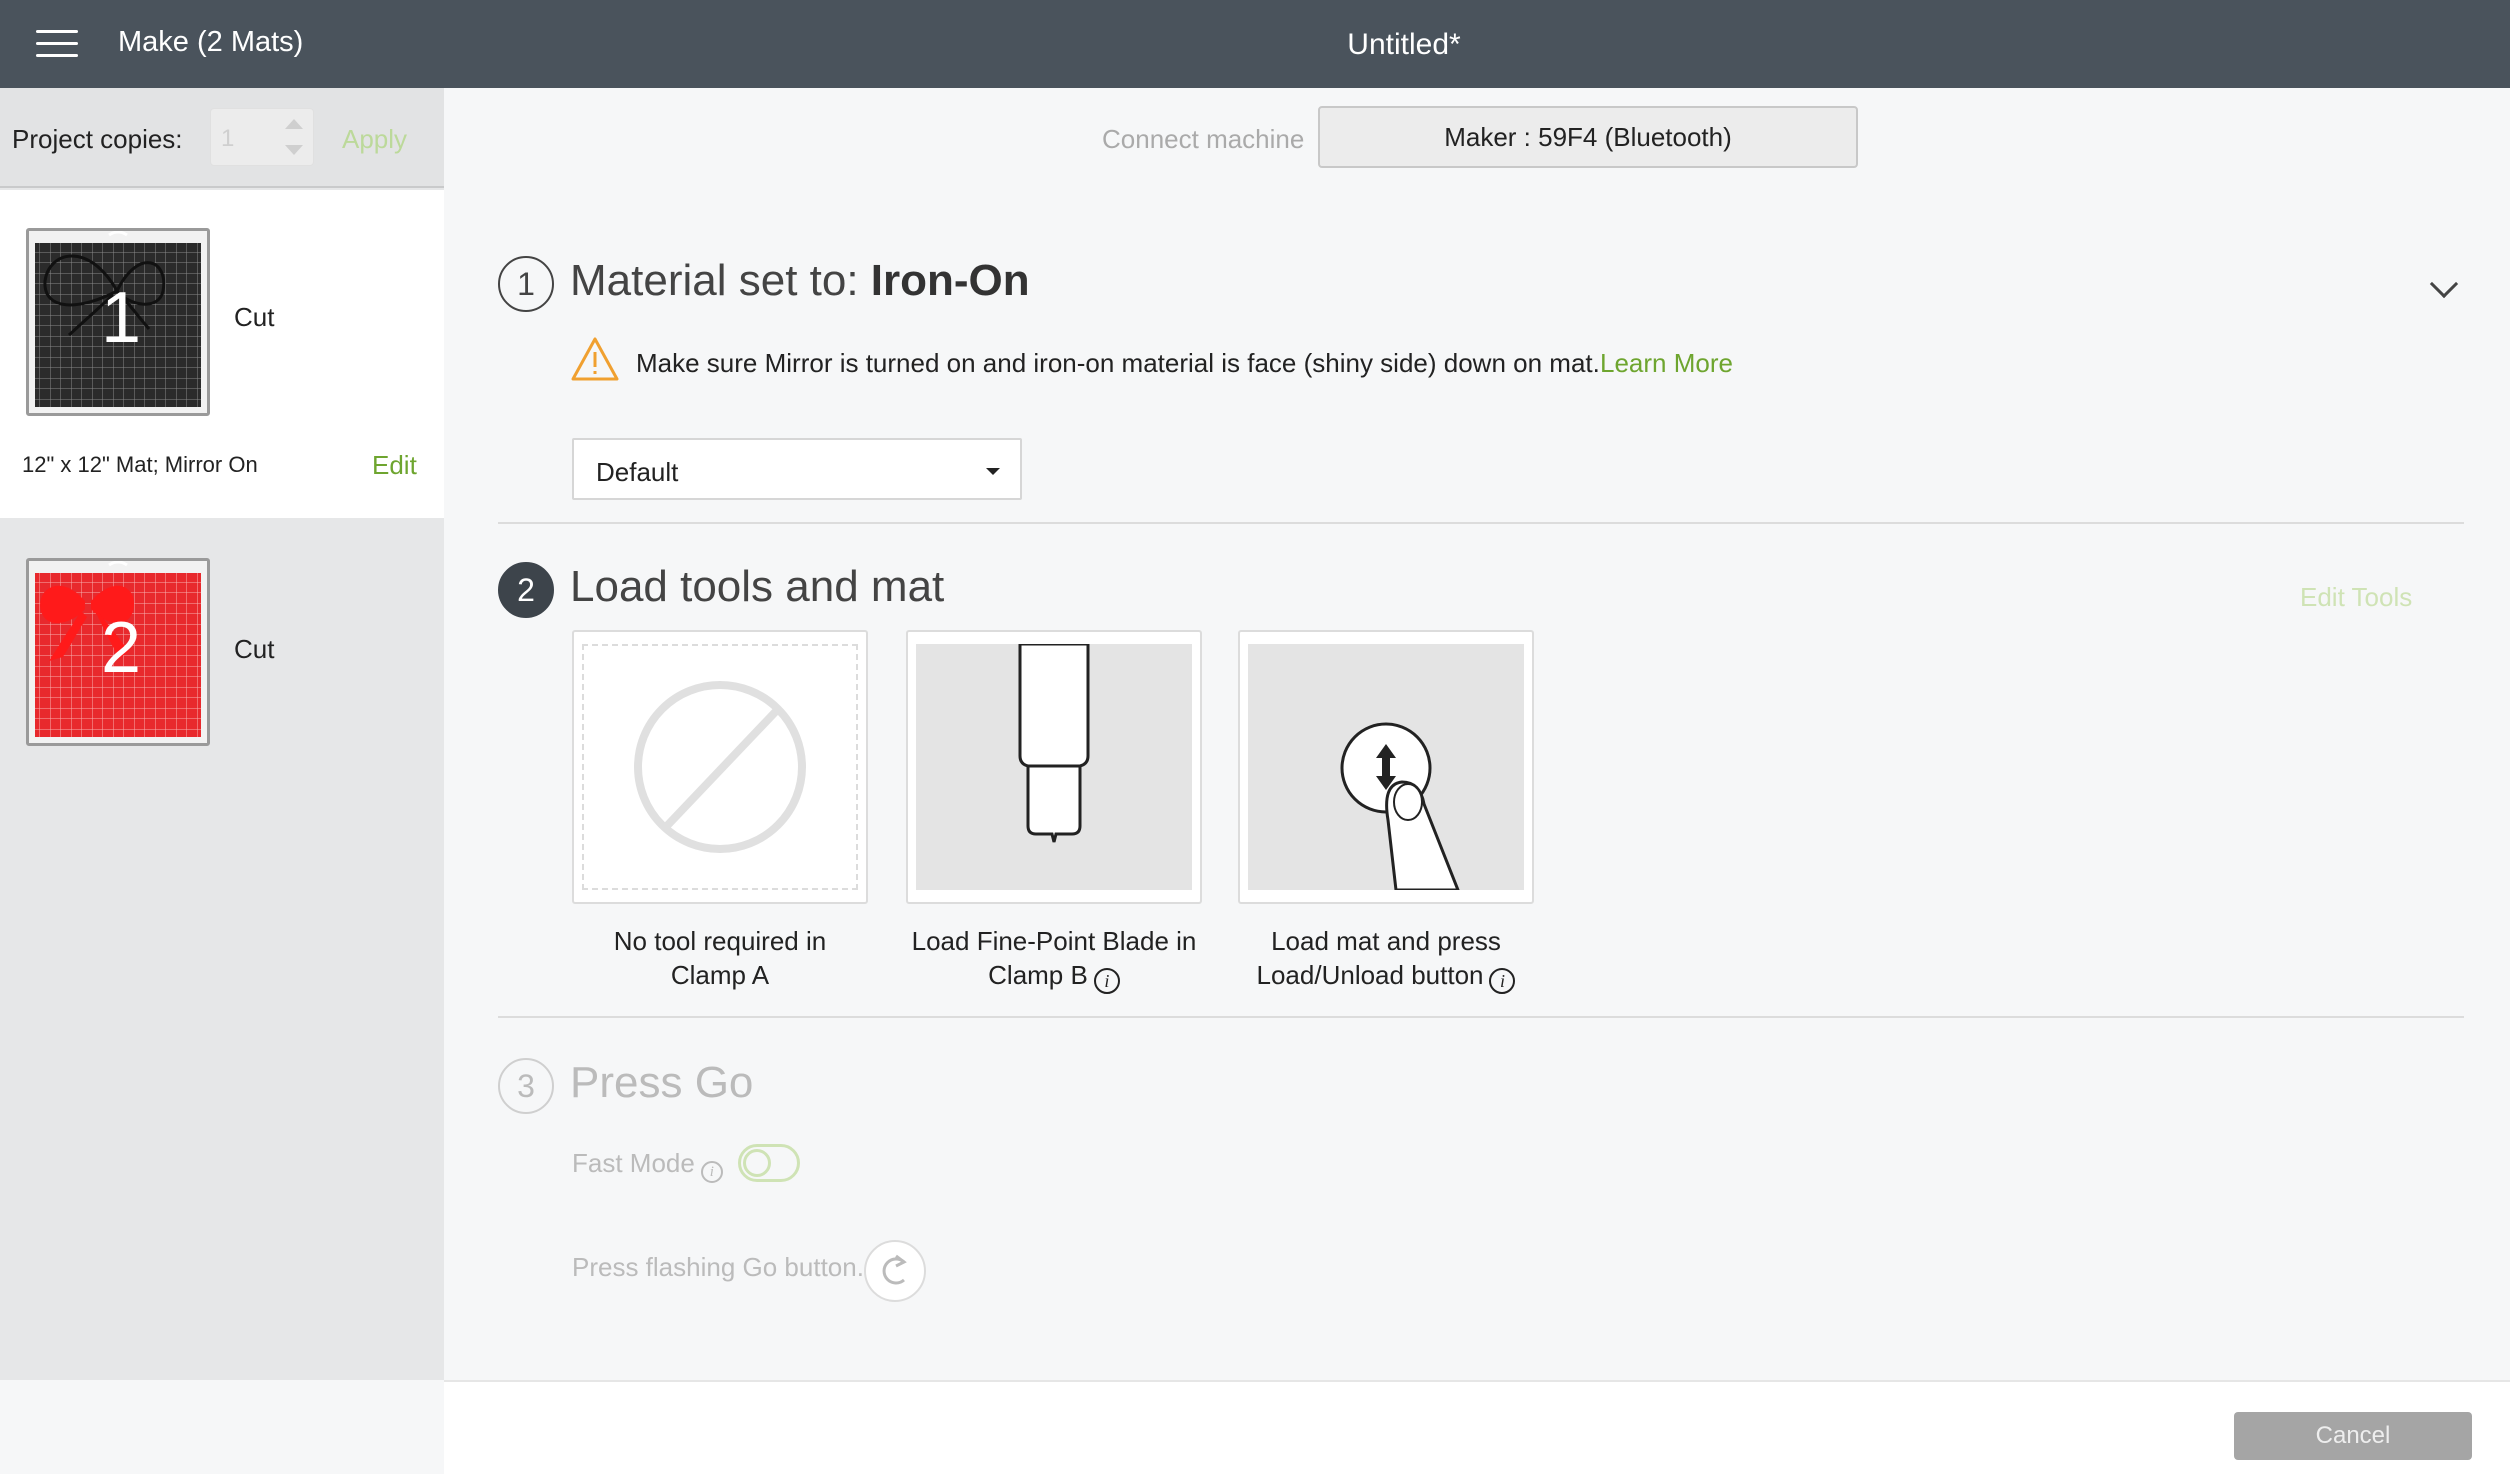  I want to click on apply-button: Apply, so click(374, 139).